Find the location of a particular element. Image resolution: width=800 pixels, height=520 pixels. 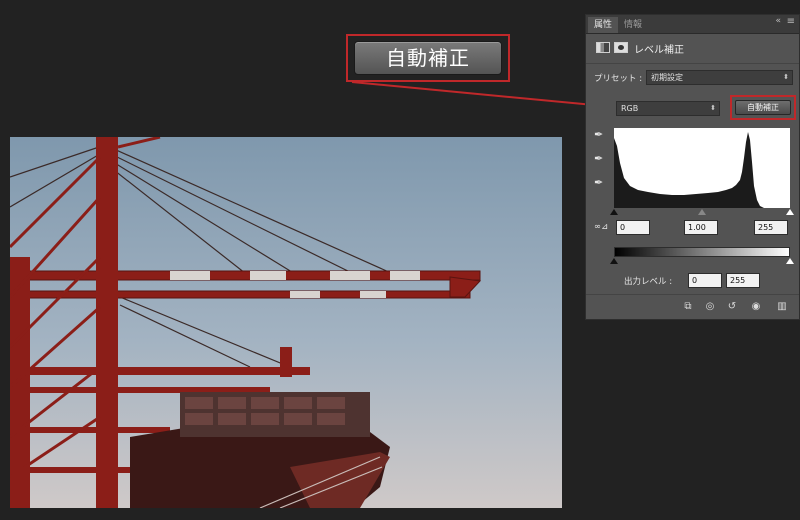

input-gamma-handle is located at coordinates (702, 212).